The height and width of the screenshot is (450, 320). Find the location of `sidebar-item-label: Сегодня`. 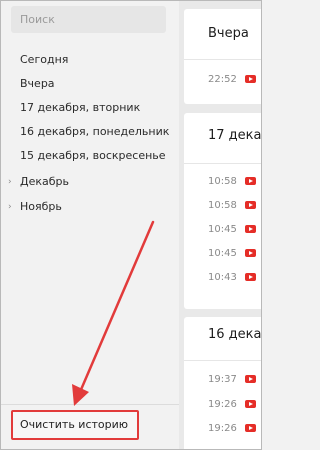

sidebar-item-label: Сегодня is located at coordinates (44, 59).